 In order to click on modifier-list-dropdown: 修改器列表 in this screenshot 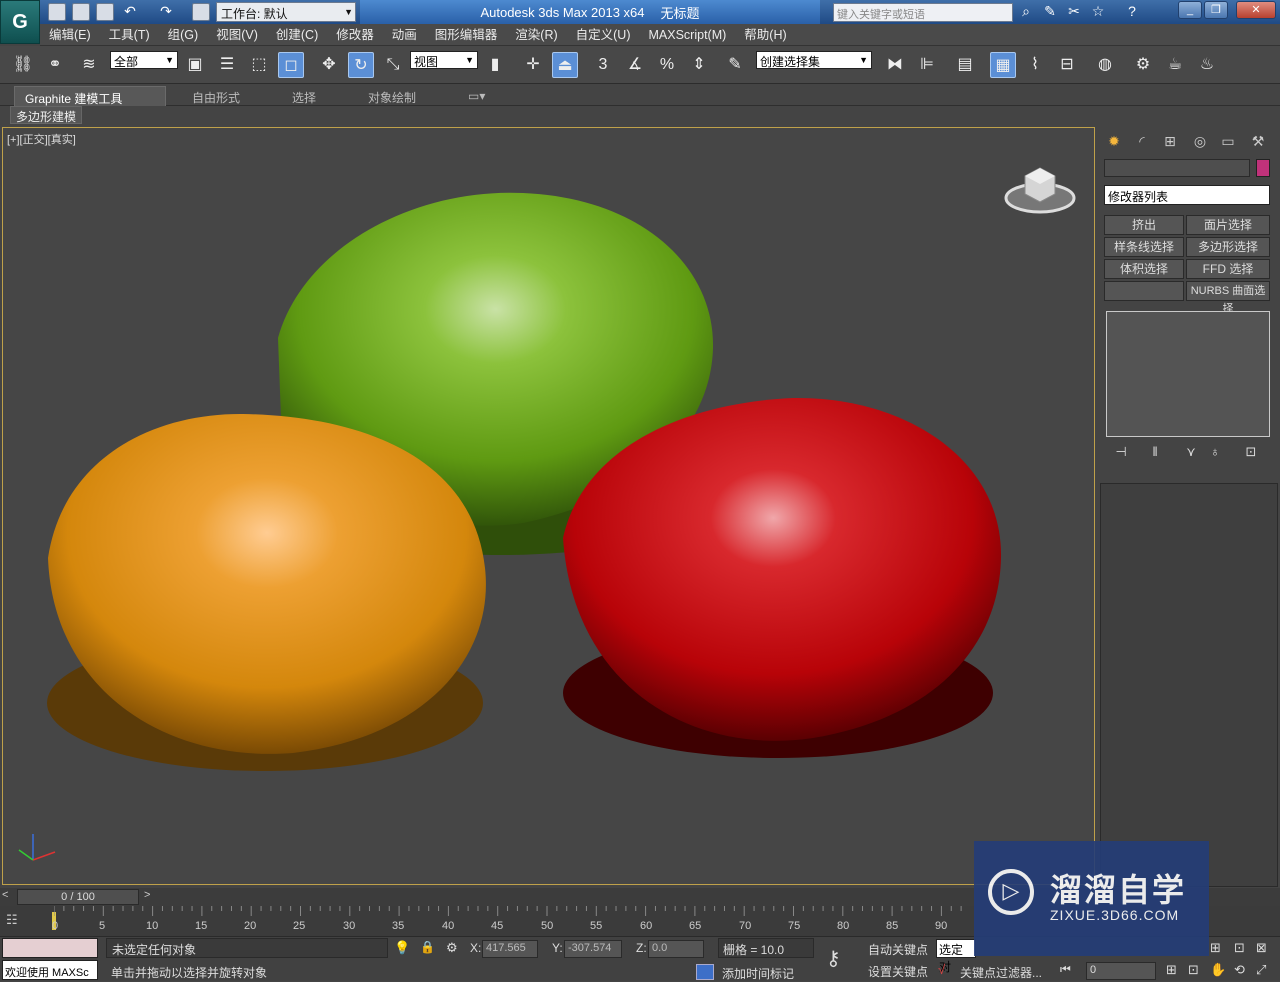, I will do `click(1187, 195)`.